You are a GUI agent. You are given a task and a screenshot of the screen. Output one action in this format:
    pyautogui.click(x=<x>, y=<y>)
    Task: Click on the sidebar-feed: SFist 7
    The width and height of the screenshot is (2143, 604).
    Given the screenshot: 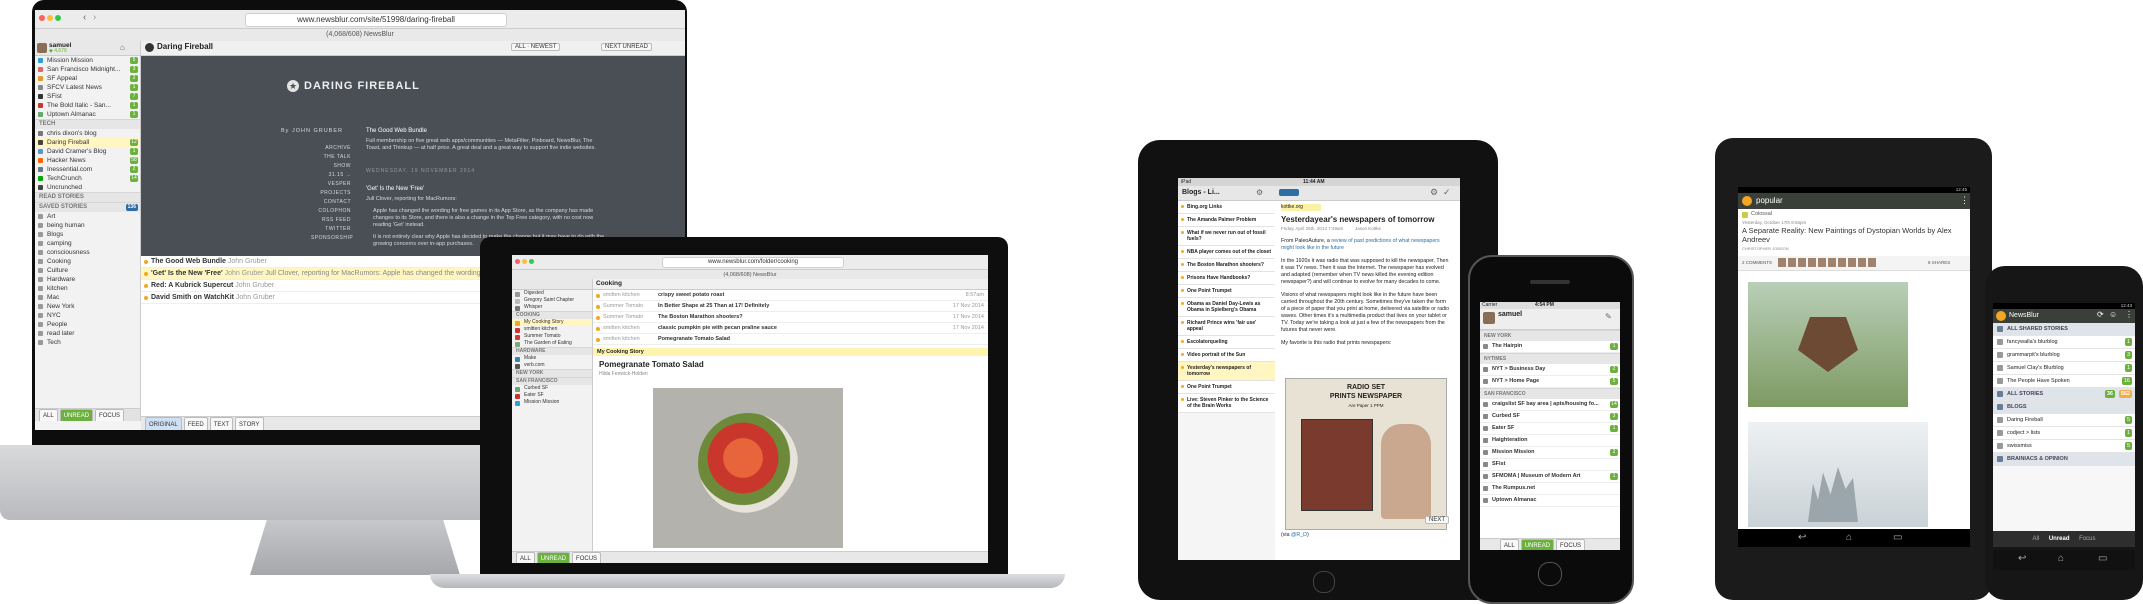 What is the action you would take?
    pyautogui.click(x=87, y=96)
    